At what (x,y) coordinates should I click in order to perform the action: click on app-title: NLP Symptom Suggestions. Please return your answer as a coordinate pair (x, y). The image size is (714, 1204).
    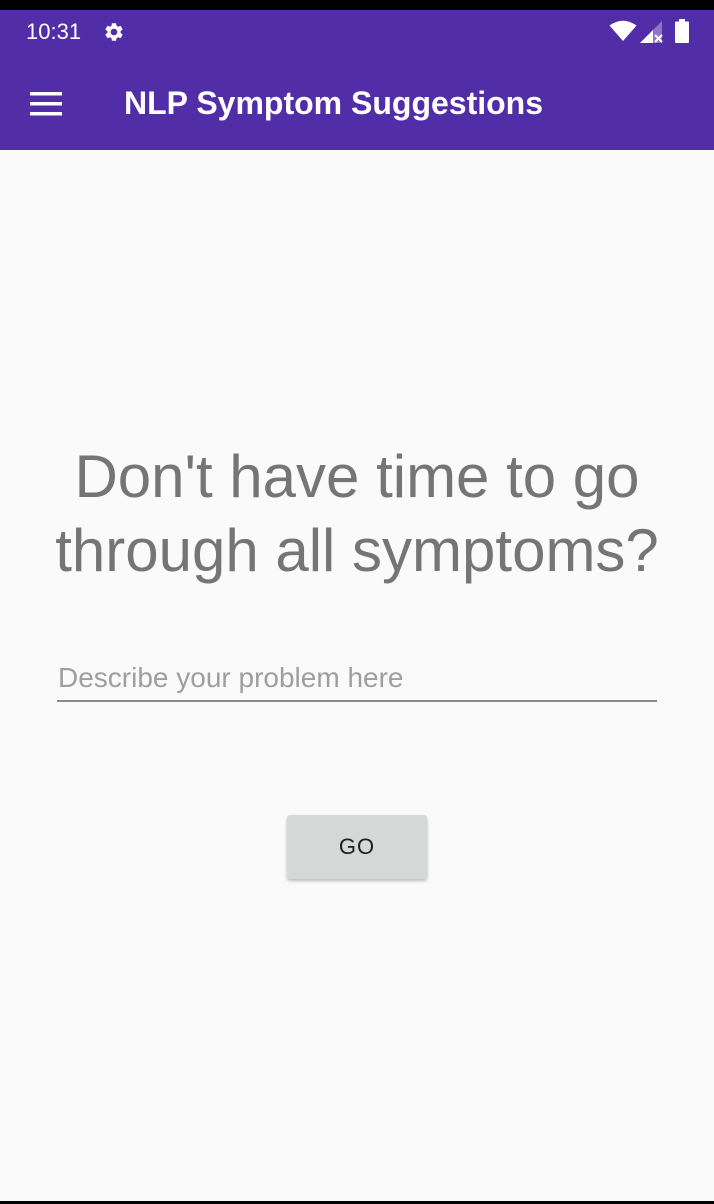
    Looking at the image, I should click on (334, 103).